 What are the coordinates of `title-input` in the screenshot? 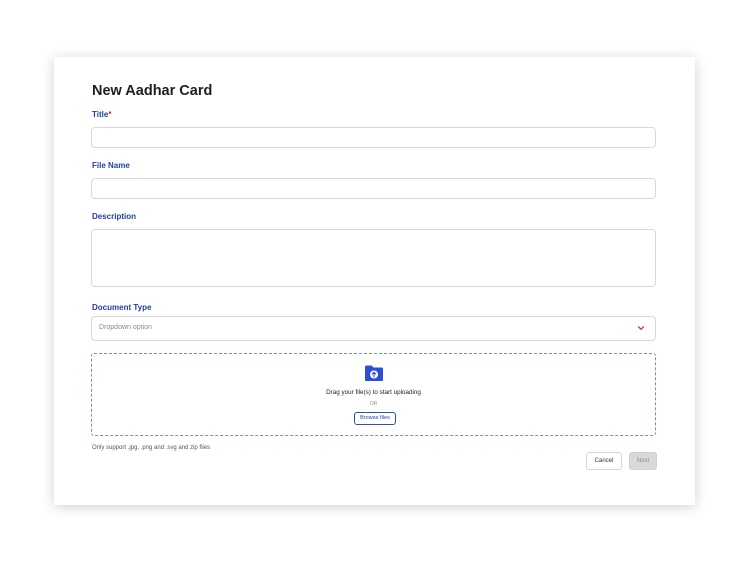 It's located at (373, 137).